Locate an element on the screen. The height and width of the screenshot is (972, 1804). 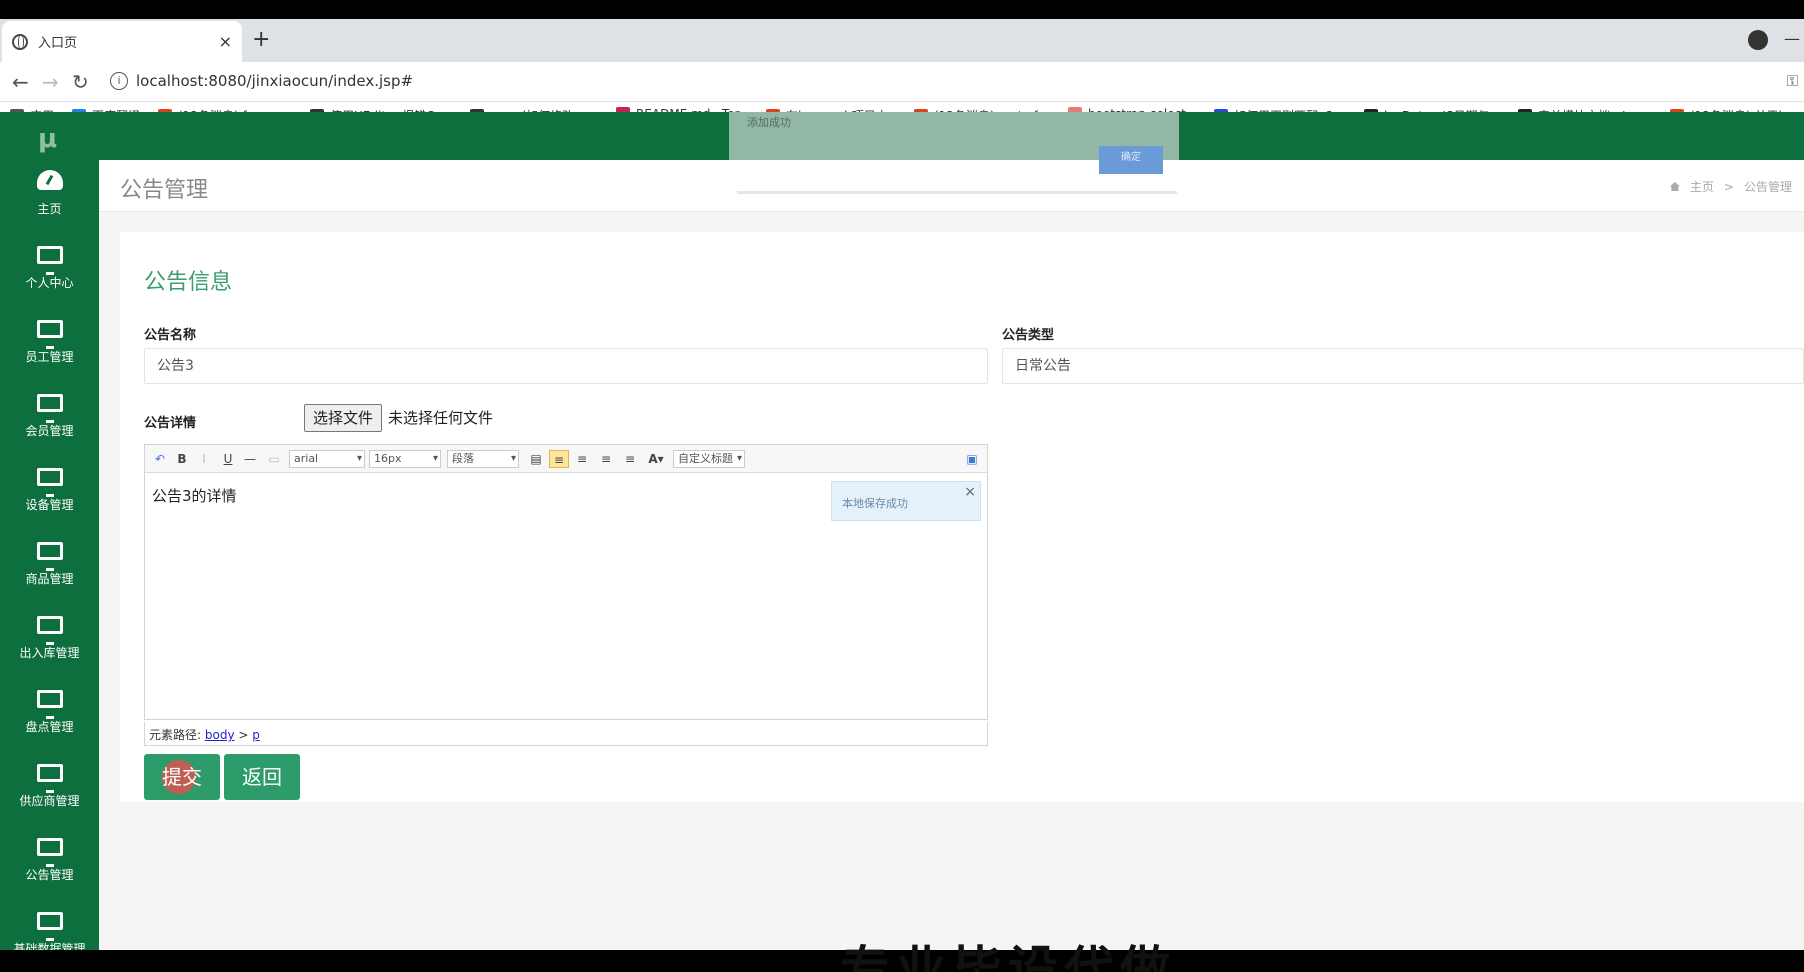
table-icon: ▤ is located at coordinates (536, 459).